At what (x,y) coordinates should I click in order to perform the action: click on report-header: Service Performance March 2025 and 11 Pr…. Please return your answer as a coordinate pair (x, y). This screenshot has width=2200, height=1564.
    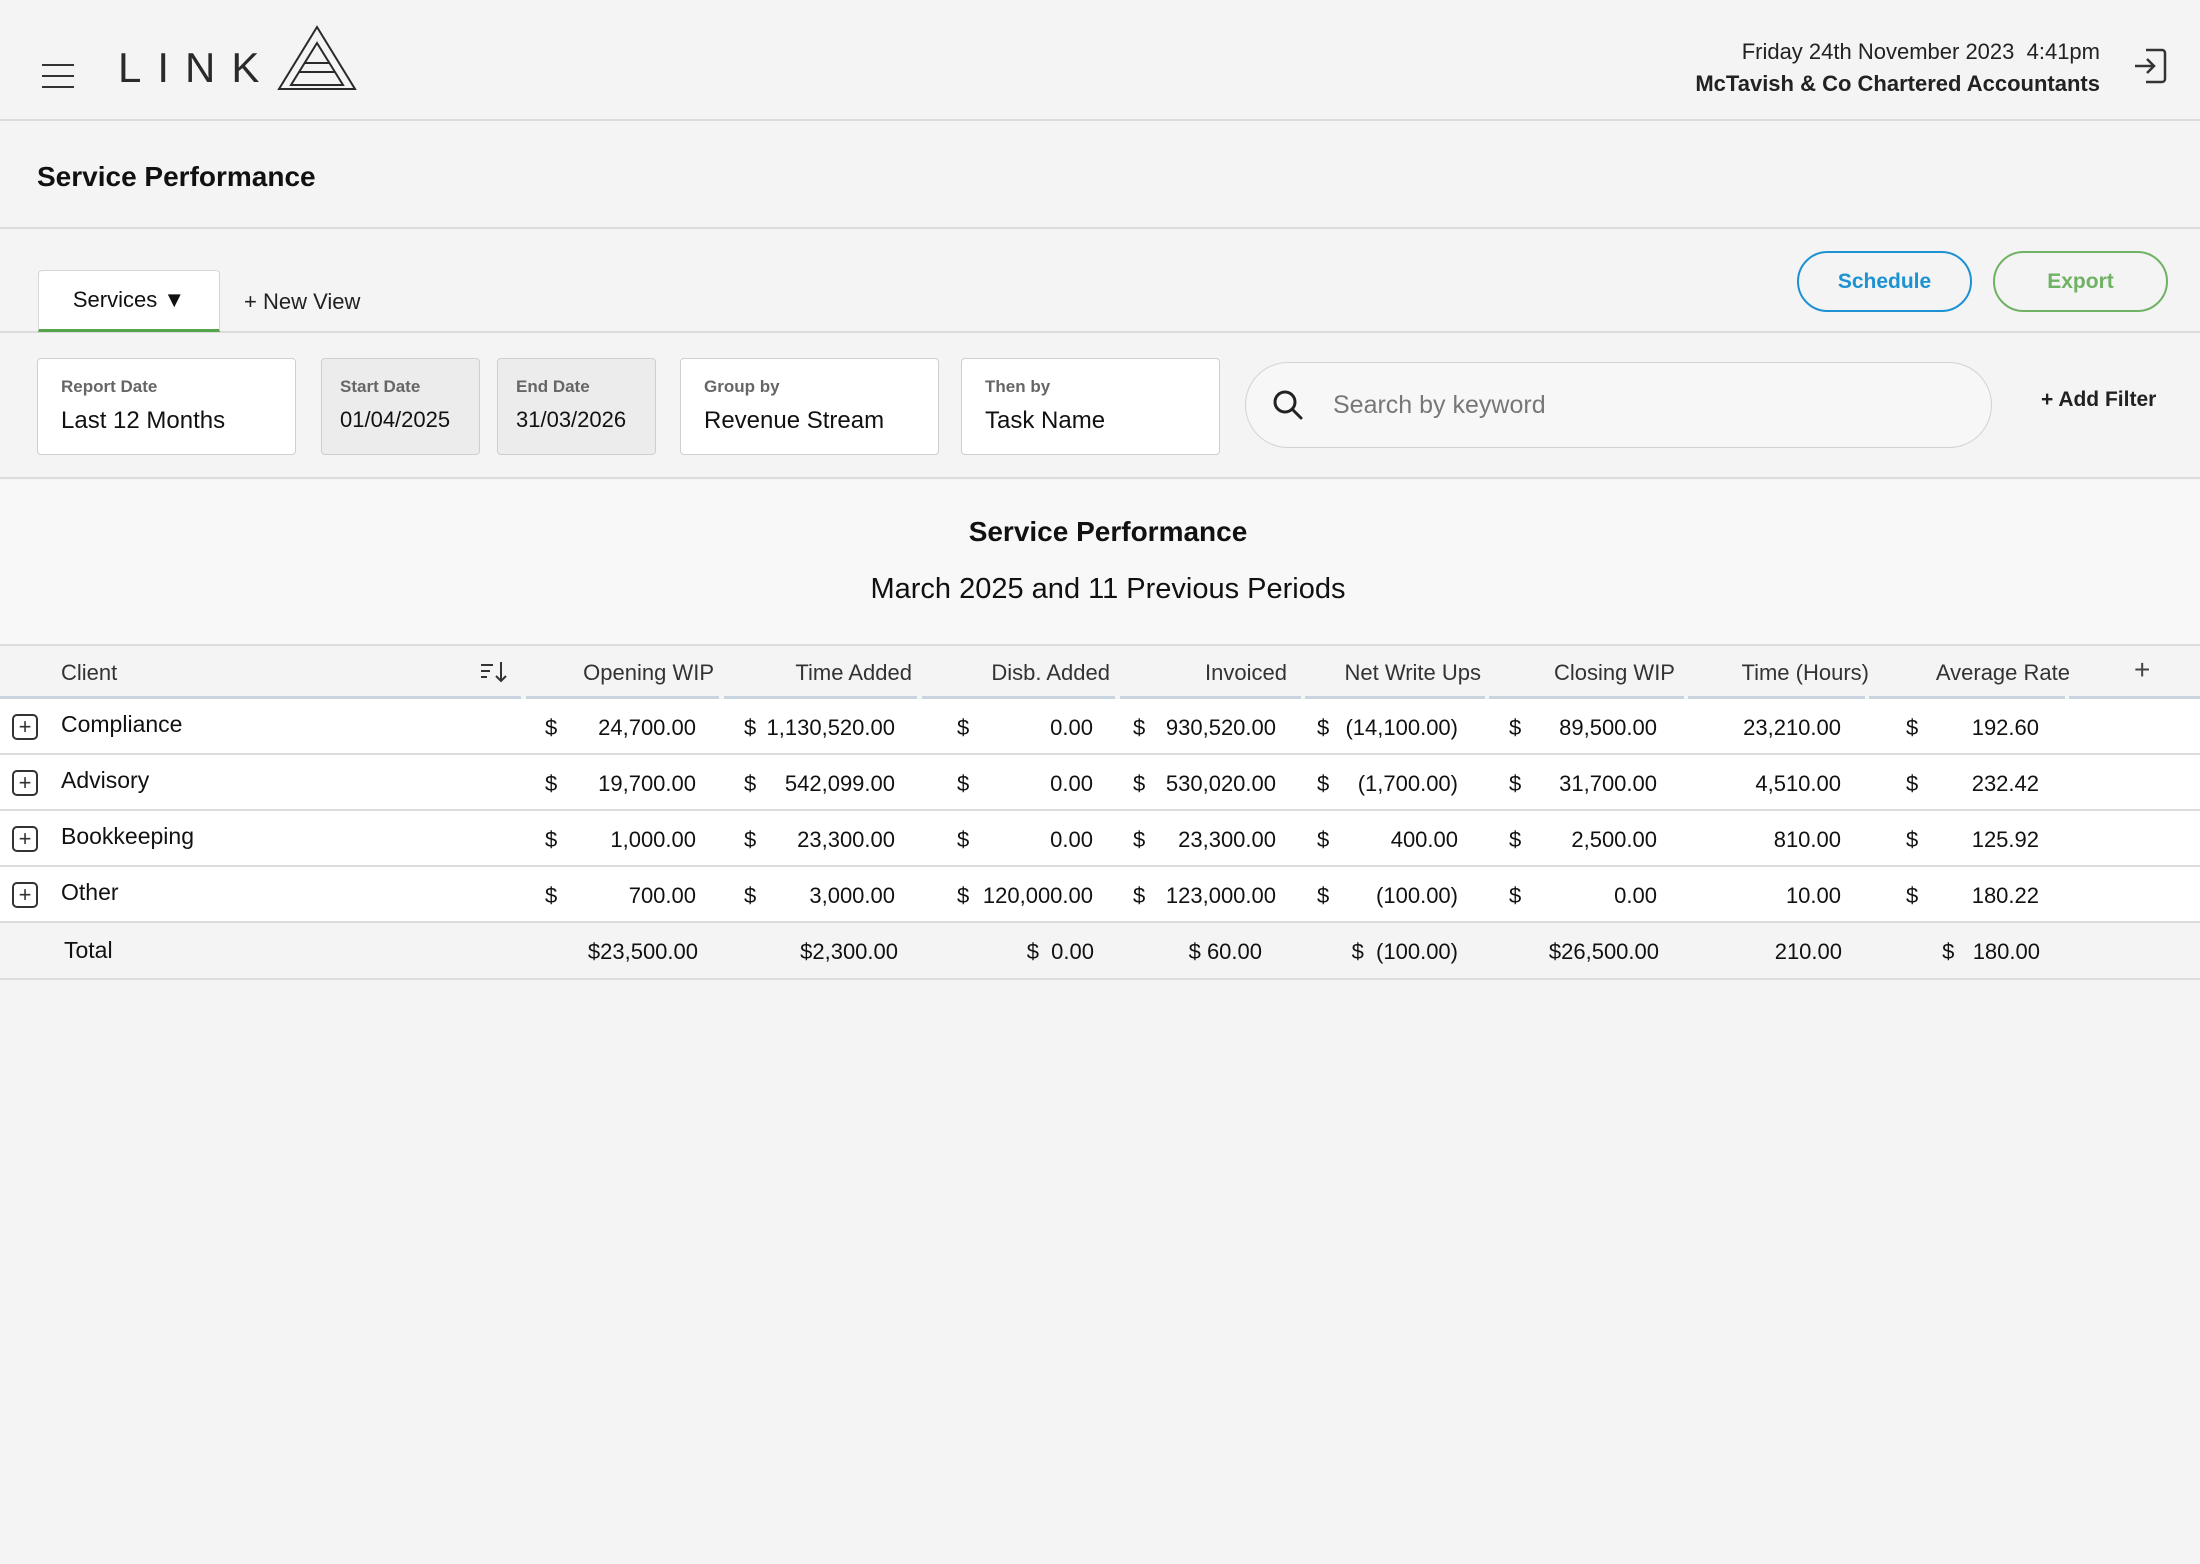
    Looking at the image, I should click on (1100, 562).